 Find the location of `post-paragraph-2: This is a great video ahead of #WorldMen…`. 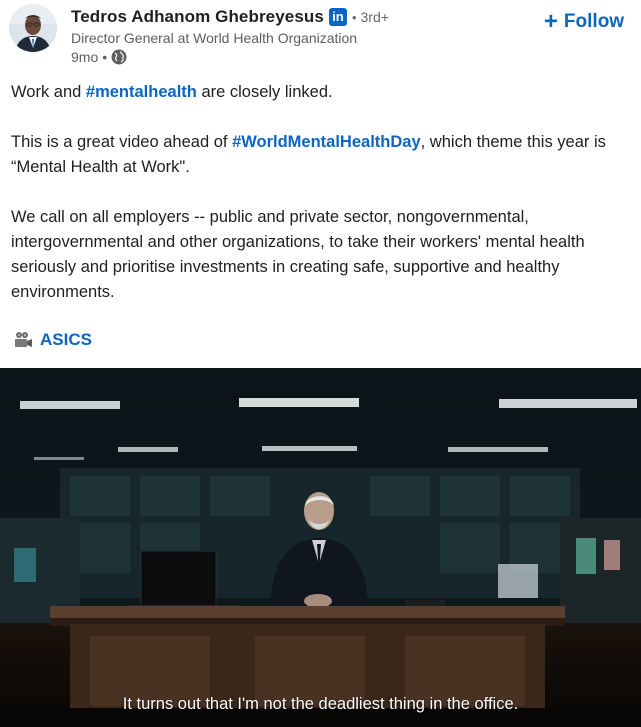

post-paragraph-2: This is a great video ahead of #WorldMen… is located at coordinates (323, 155).